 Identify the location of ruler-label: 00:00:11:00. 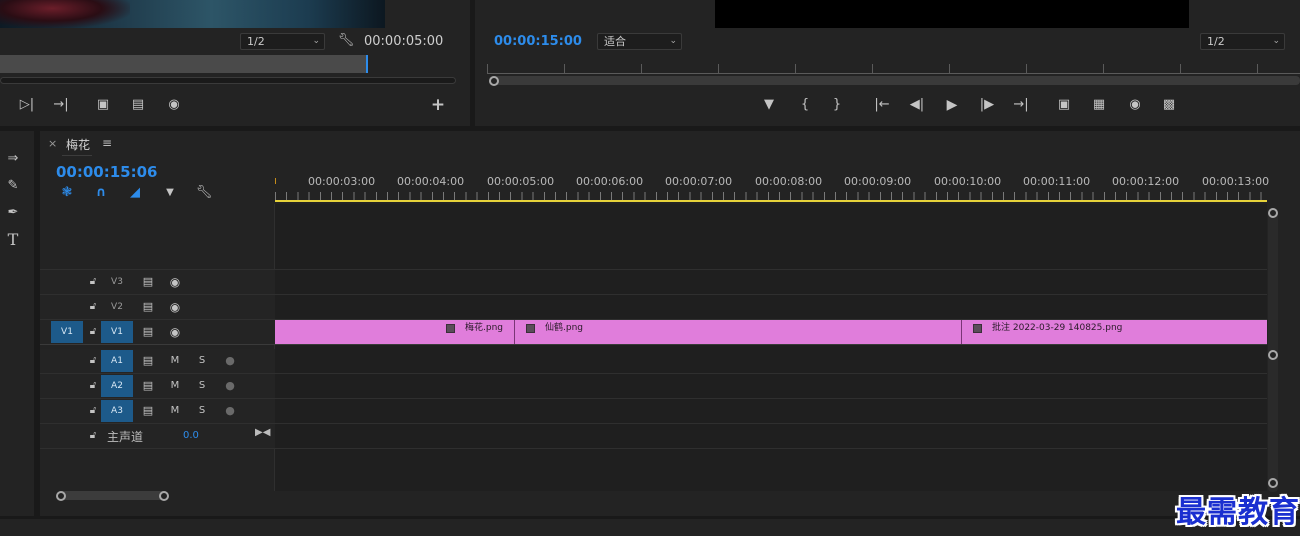
(1057, 181).